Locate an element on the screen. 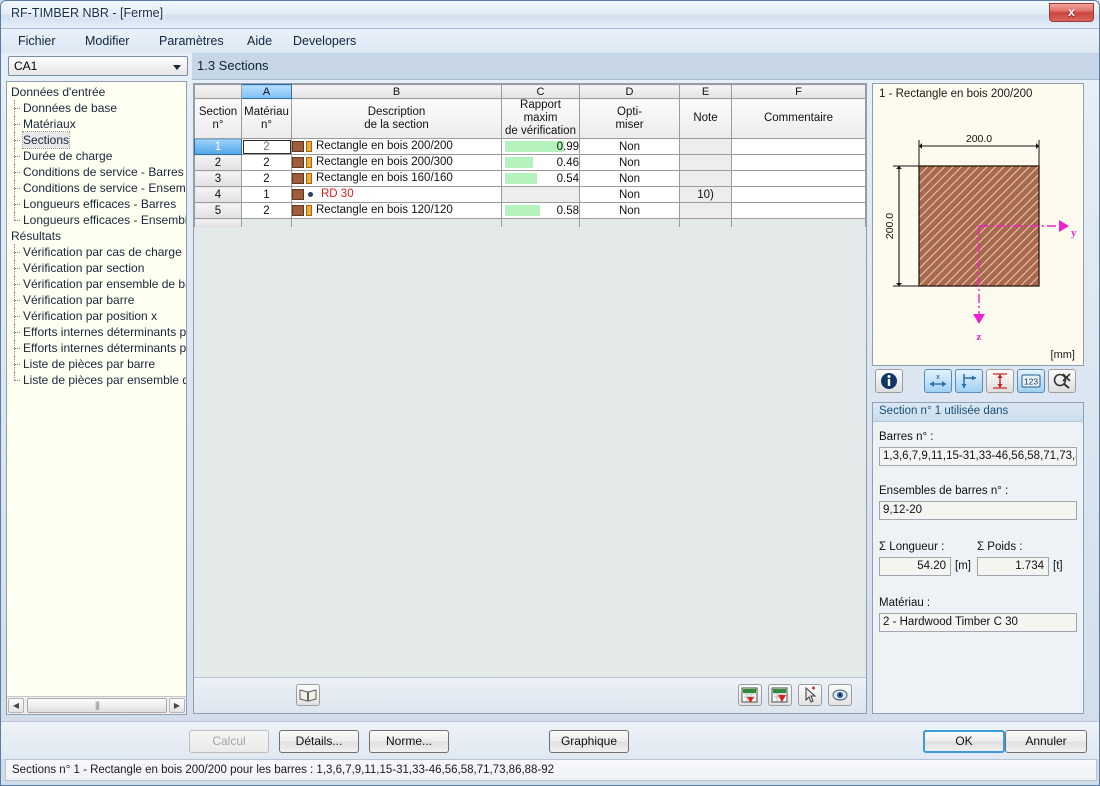 The height and width of the screenshot is (786, 1100). view-icon is located at coordinates (840, 695).